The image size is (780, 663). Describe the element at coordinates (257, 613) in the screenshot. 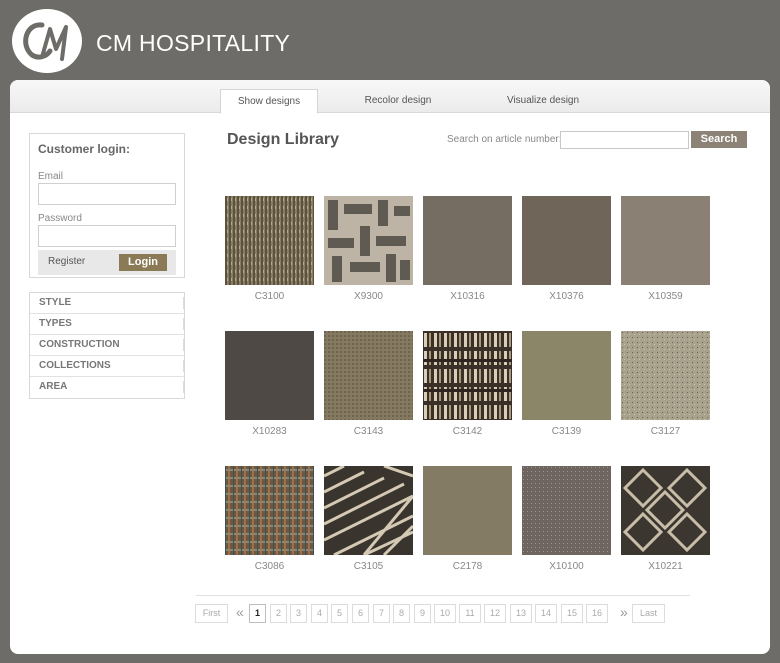

I see `page-button-1: 1` at that location.